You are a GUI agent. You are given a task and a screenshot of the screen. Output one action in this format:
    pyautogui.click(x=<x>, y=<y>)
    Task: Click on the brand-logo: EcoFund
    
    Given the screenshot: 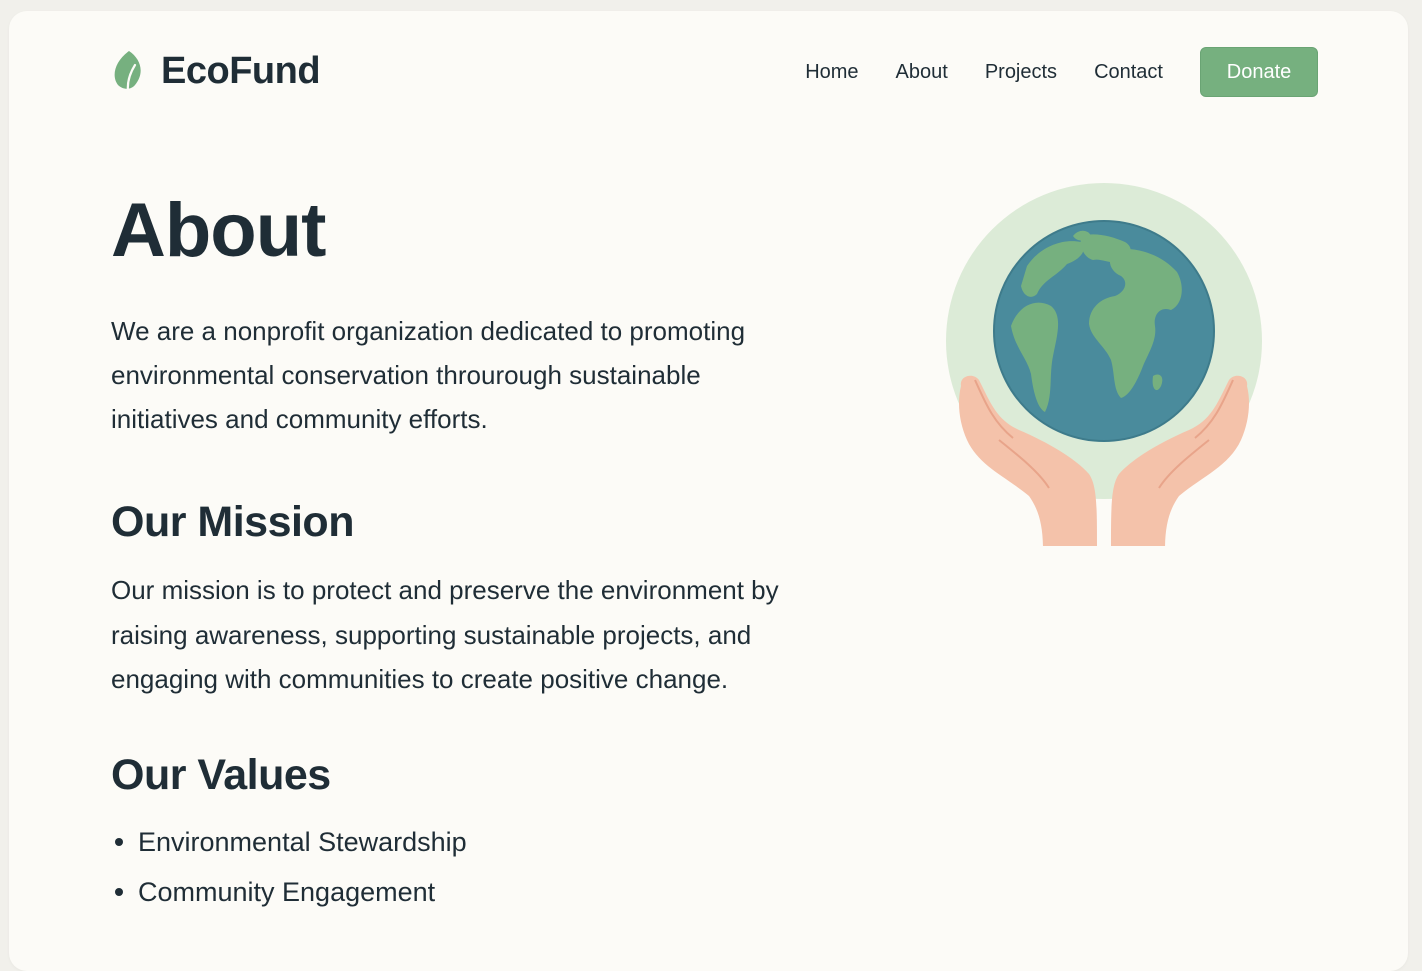 What is the action you would take?
    pyautogui.click(x=216, y=71)
    